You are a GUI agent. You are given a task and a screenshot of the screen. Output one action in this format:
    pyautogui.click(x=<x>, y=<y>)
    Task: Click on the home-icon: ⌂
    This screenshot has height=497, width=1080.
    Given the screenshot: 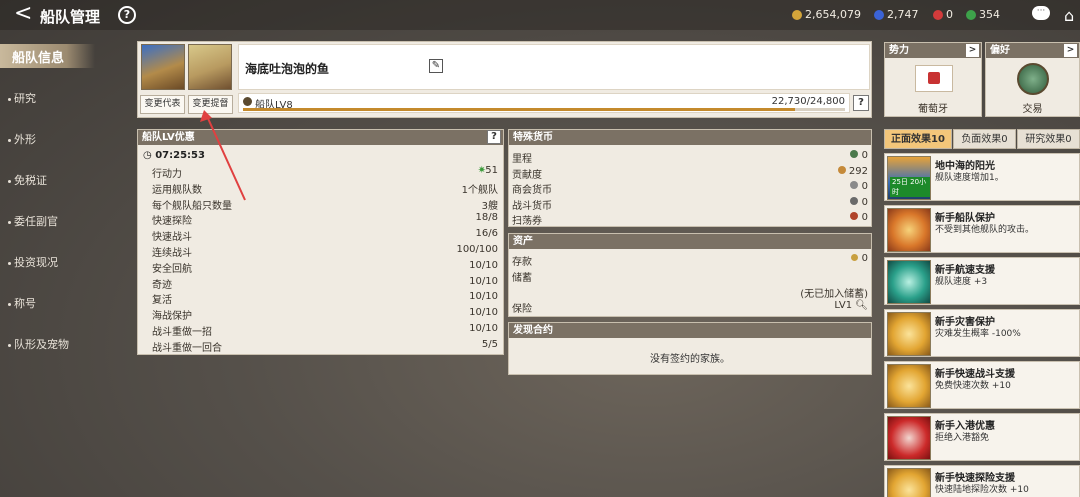 What is the action you would take?
    pyautogui.click(x=1069, y=15)
    